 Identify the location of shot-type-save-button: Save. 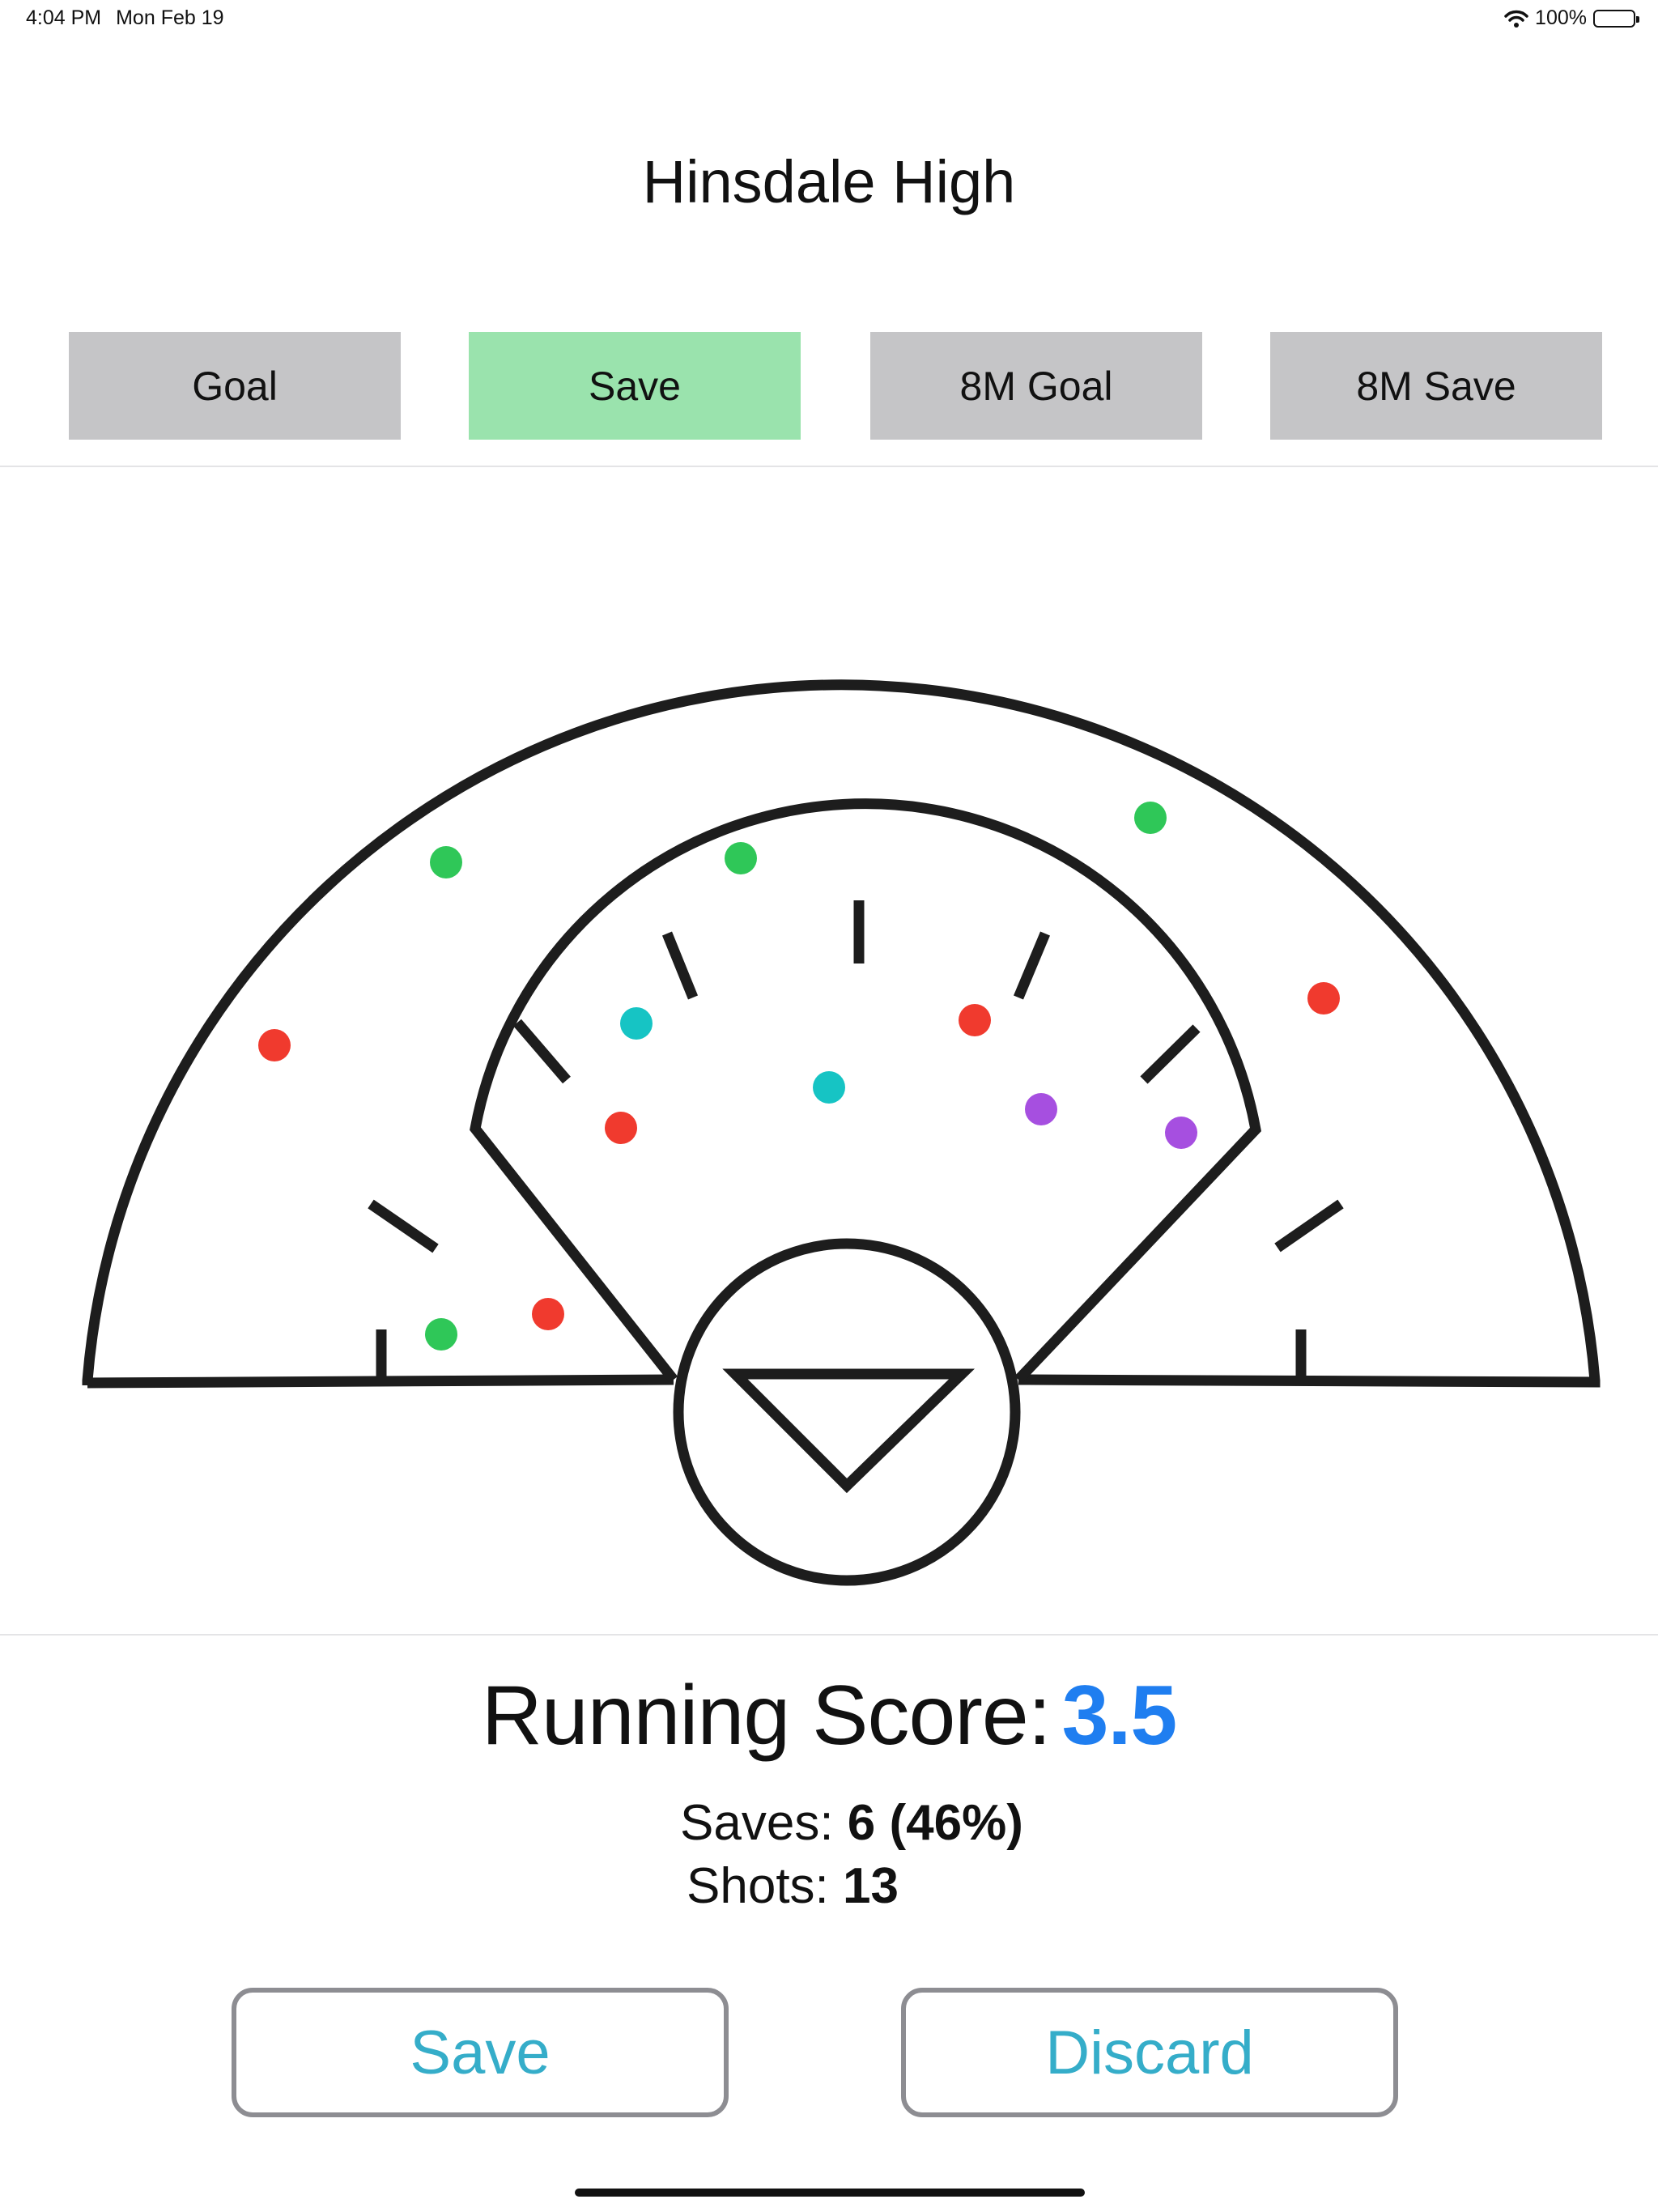
(635, 386).